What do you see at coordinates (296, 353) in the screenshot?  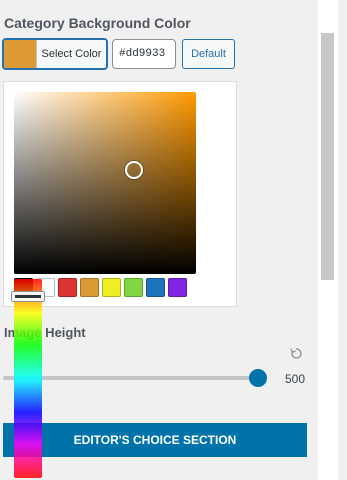 I see `reset-icon` at bounding box center [296, 353].